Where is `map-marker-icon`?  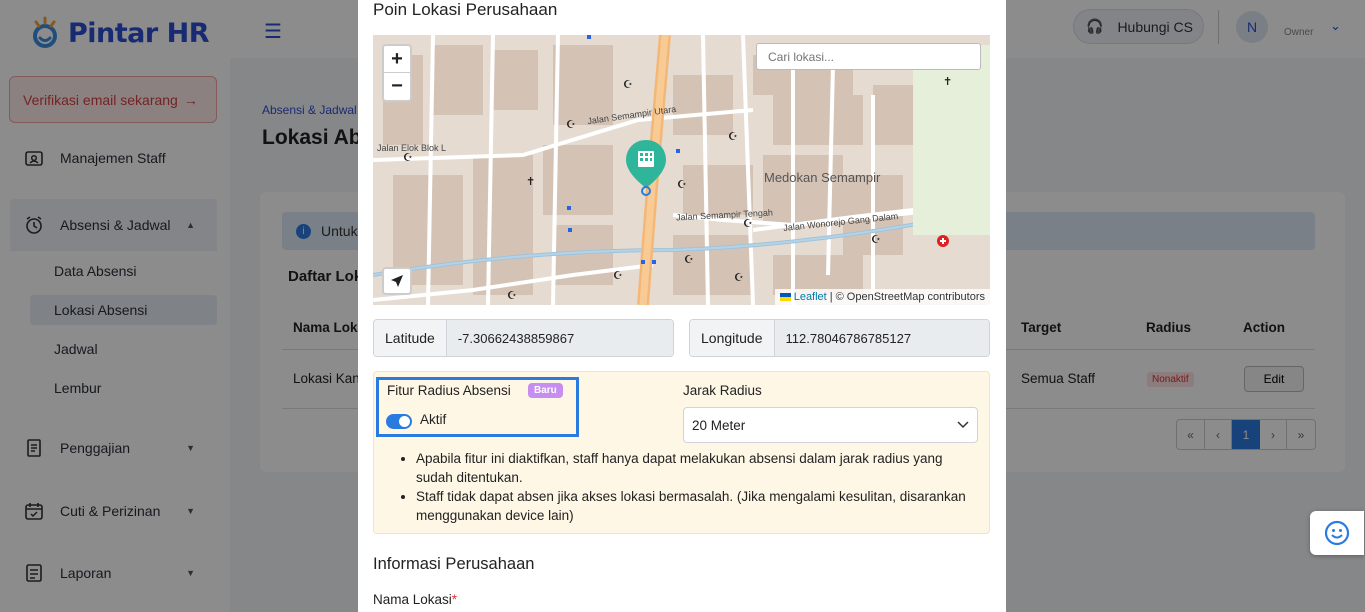
map-marker-icon is located at coordinates (646, 167).